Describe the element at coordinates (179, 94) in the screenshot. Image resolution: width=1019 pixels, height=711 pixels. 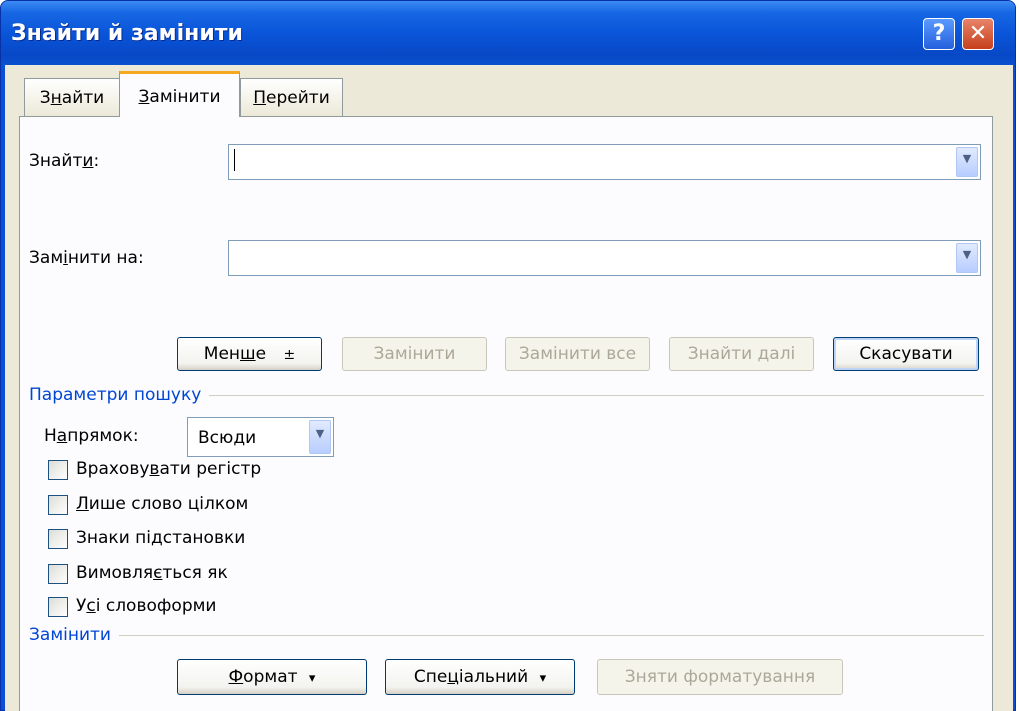
I see `tab-replace: Замінити` at that location.